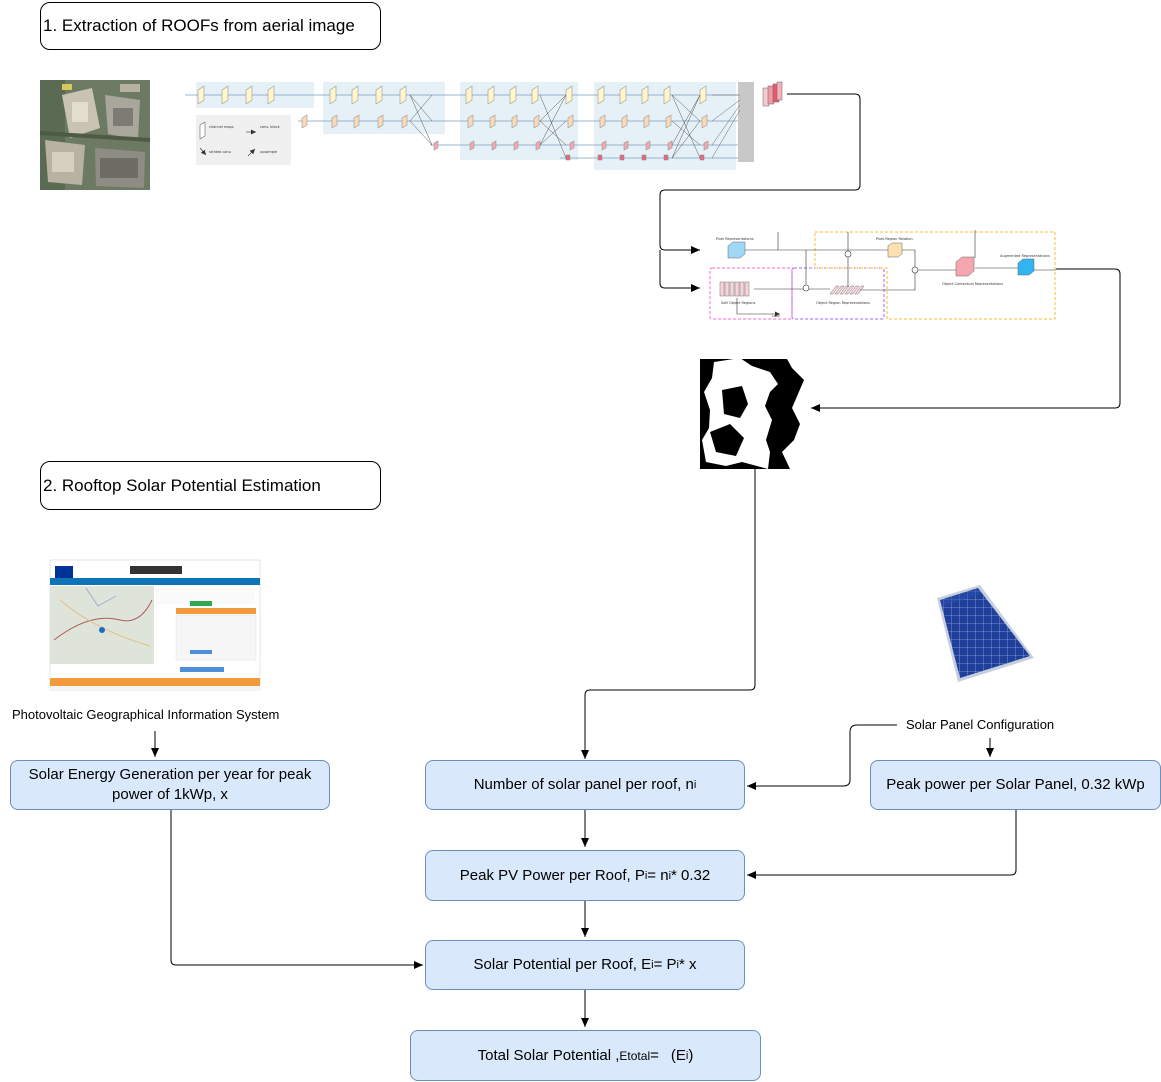 The height and width of the screenshot is (1082, 1161). Describe the element at coordinates (220, 152) in the screenshot. I see `legend-strided-conv: strided conv.` at that location.